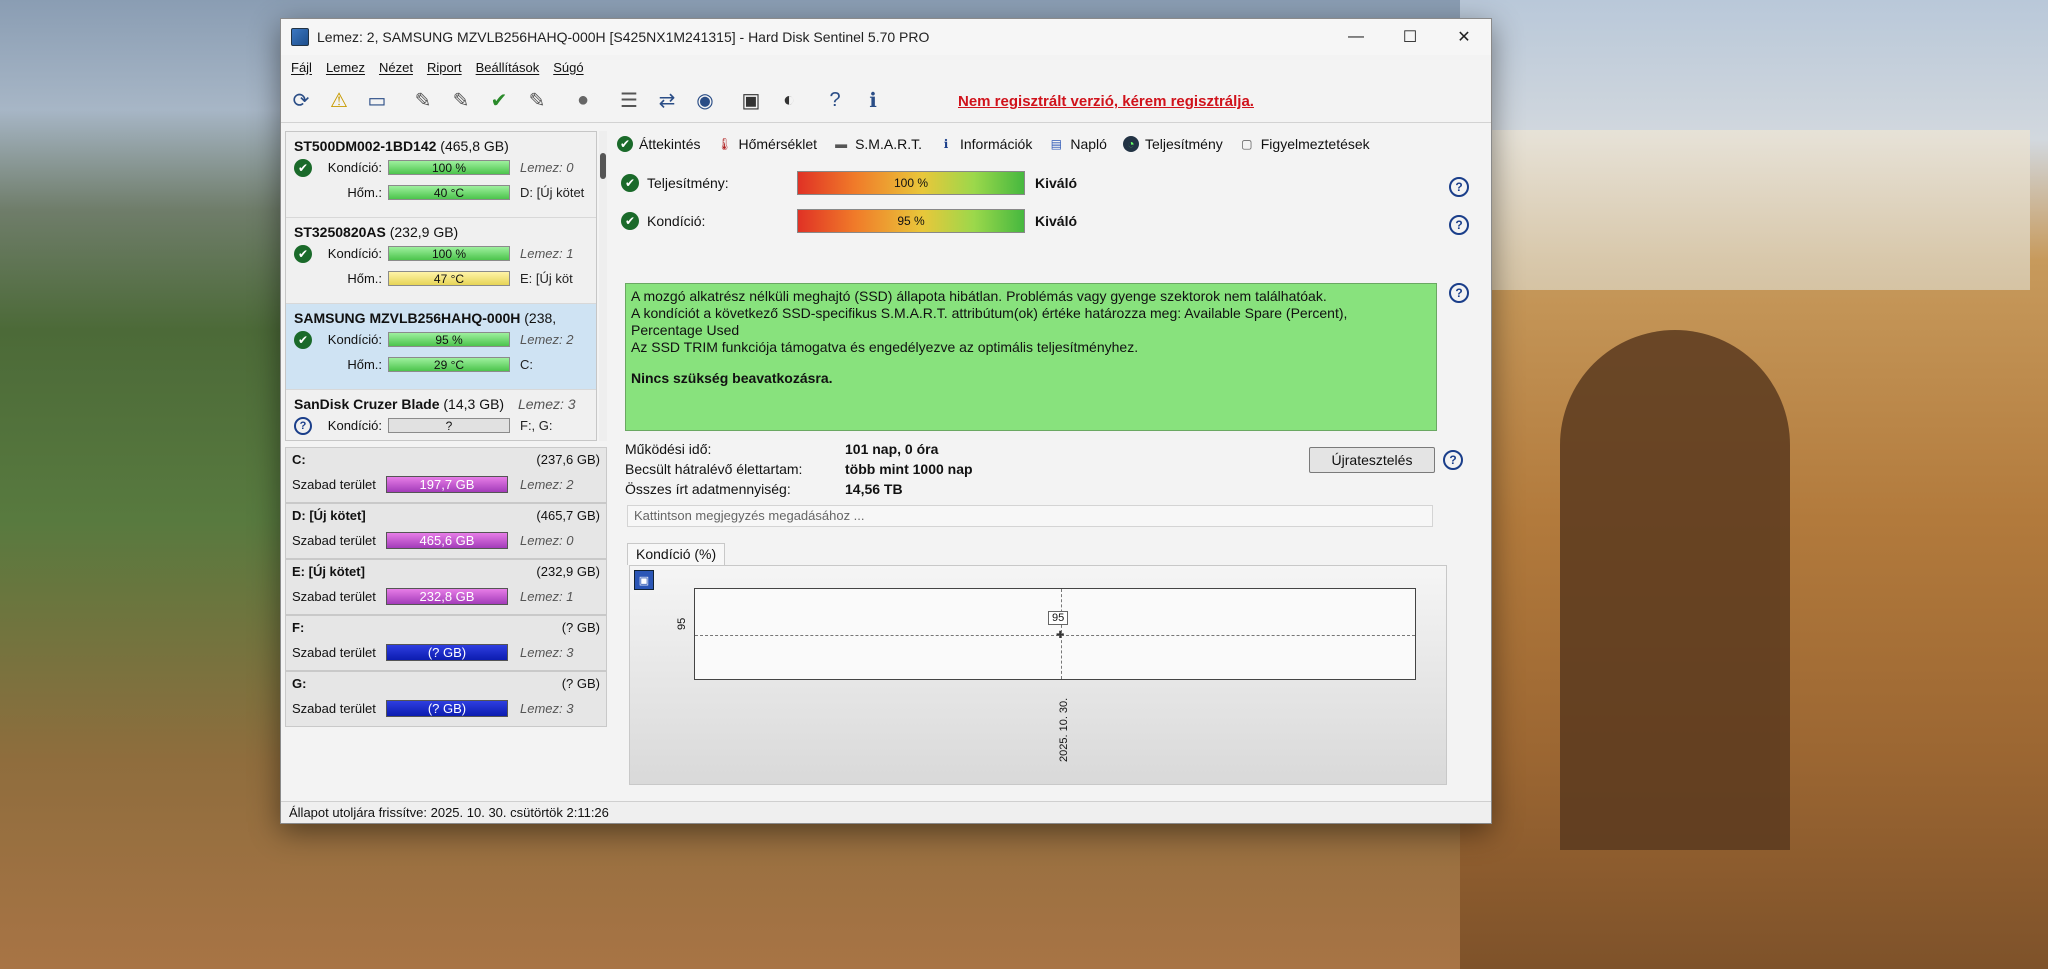  What do you see at coordinates (540, 318) in the screenshot?
I see `disk-size: (238,` at bounding box center [540, 318].